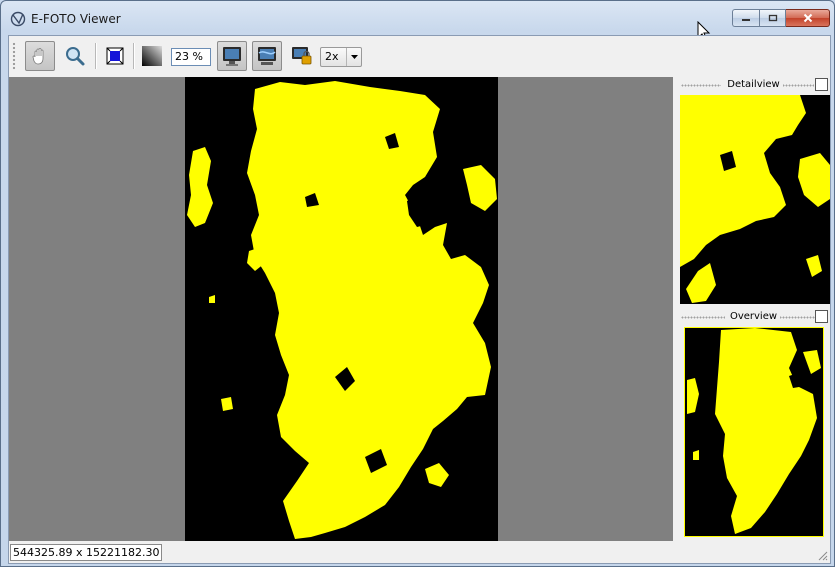 The width and height of the screenshot is (835, 567). I want to click on overview-canvas, so click(754, 432).